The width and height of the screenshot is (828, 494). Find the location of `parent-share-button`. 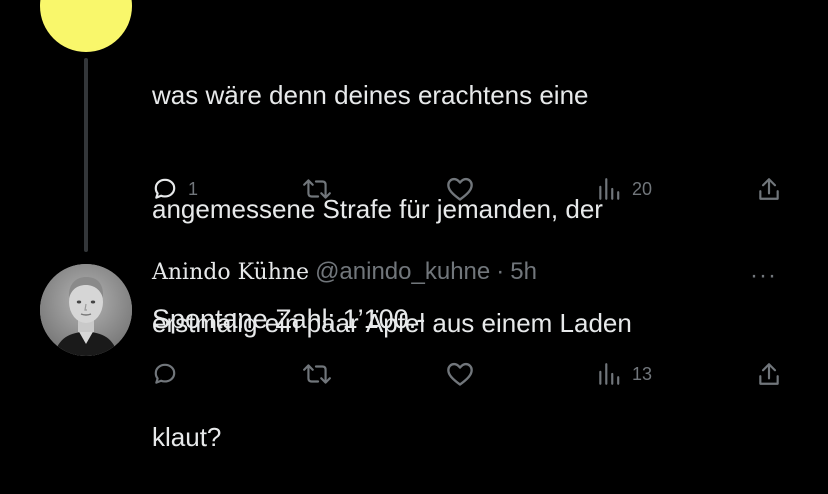

parent-share-button is located at coordinates (769, 189).